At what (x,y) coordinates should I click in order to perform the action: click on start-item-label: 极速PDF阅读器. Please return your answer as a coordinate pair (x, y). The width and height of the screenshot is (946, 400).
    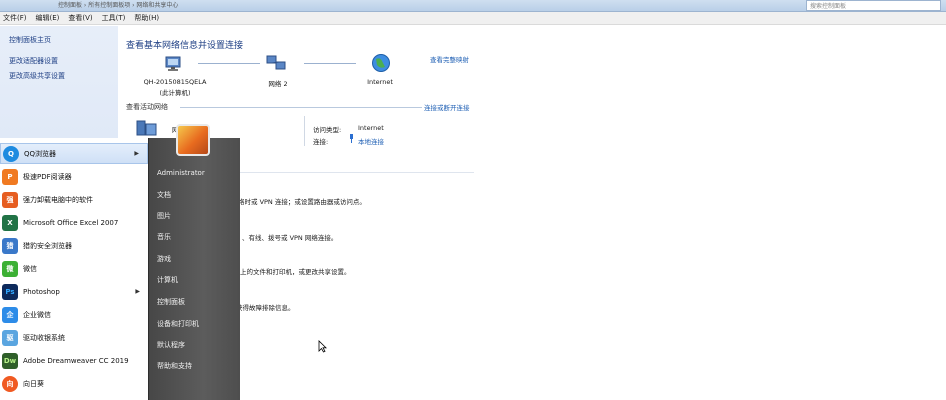
    Looking at the image, I should click on (47, 176).